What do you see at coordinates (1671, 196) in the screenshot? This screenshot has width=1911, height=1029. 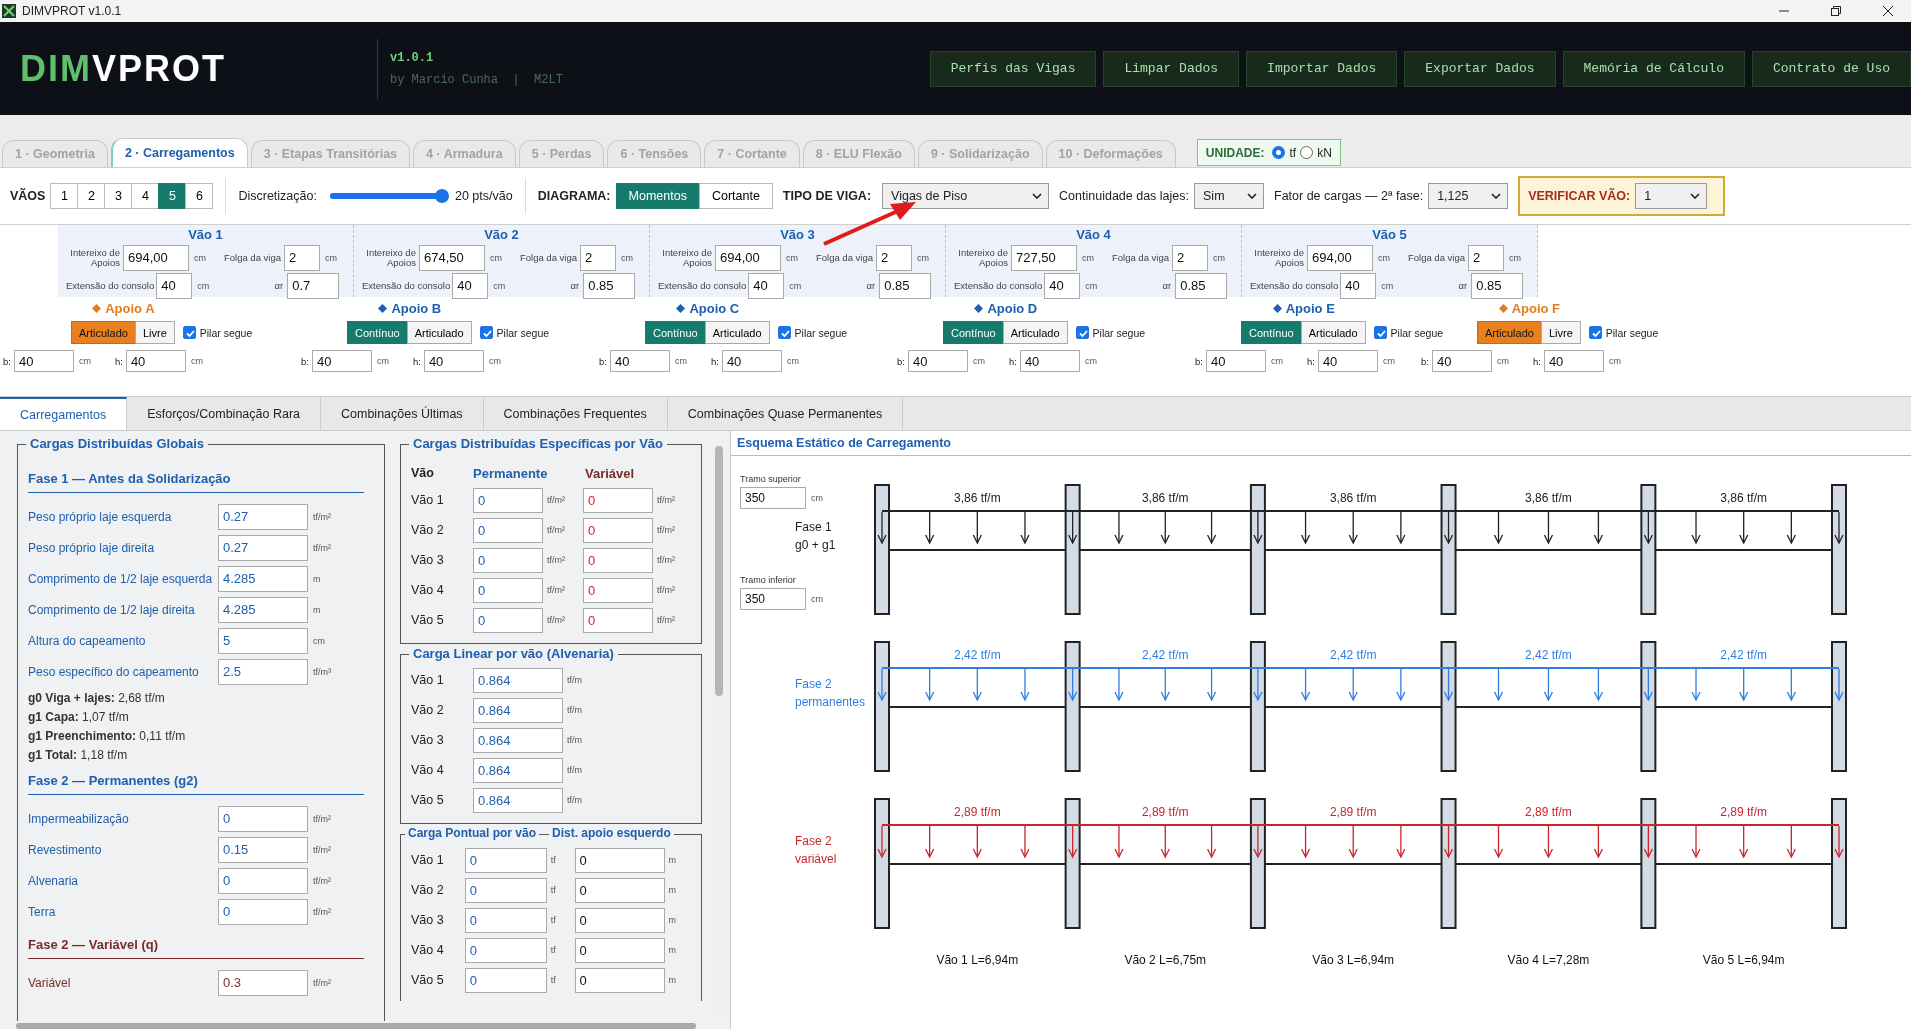 I see `verify-span-select: 1` at bounding box center [1671, 196].